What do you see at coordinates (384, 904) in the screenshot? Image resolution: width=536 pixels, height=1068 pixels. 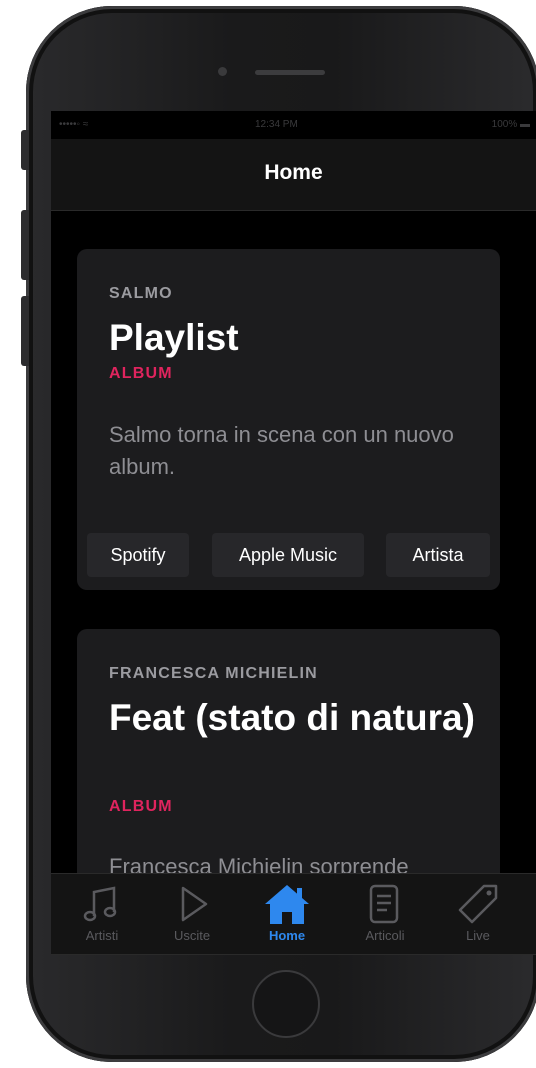 I see `article-icon` at bounding box center [384, 904].